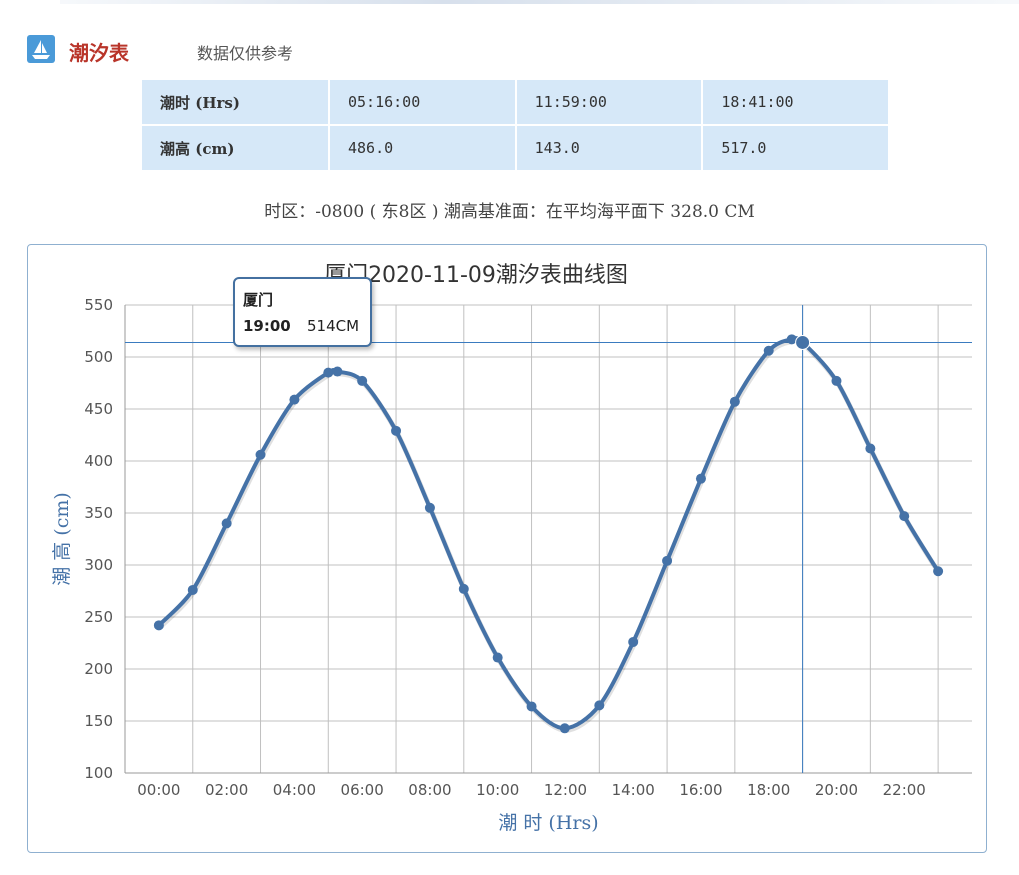 The height and width of the screenshot is (875, 1019). What do you see at coordinates (362, 790) in the screenshot?
I see `x-tick-label: 06:00` at bounding box center [362, 790].